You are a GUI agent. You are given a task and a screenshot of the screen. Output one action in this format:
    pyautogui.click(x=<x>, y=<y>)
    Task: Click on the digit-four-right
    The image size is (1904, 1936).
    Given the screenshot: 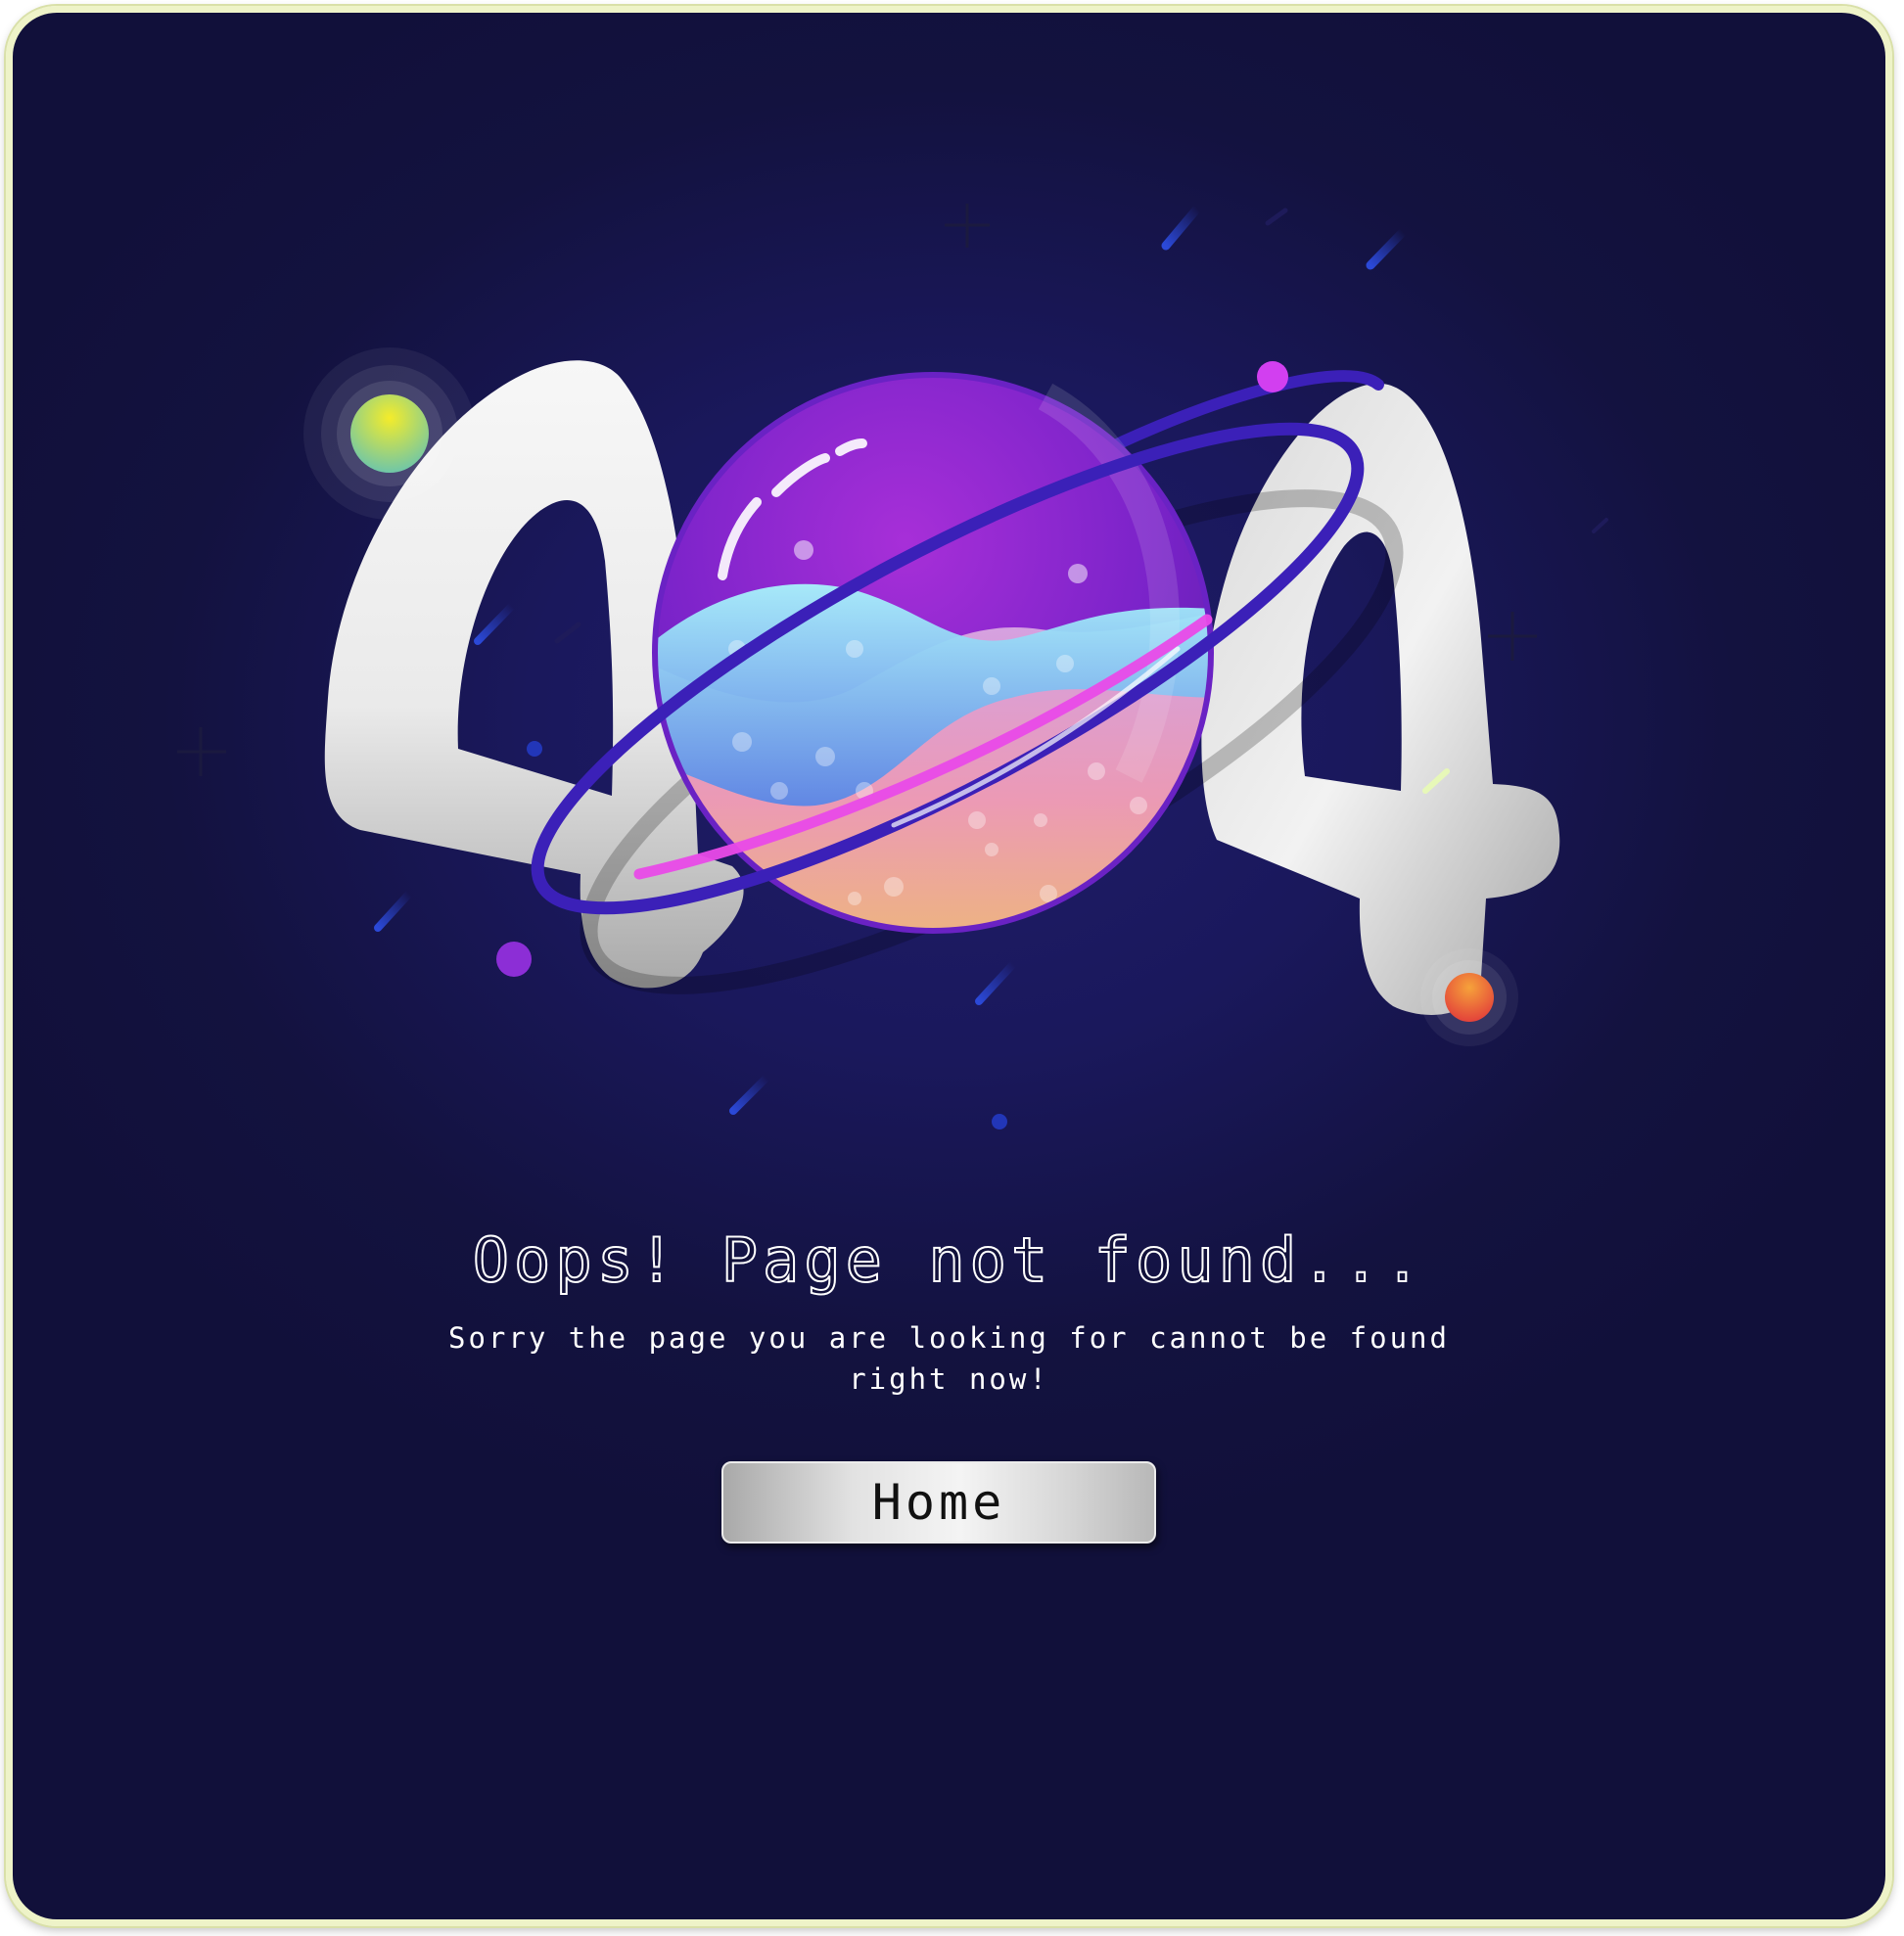 What is the action you would take?
    pyautogui.click(x=1380, y=699)
    